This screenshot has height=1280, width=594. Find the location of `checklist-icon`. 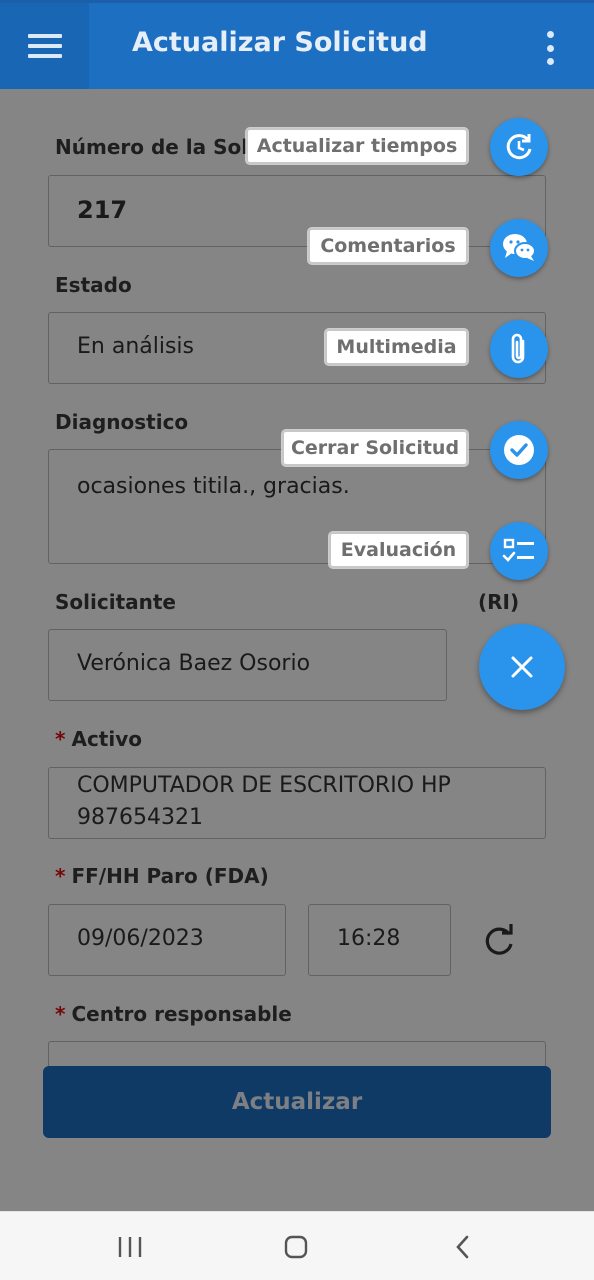

checklist-icon is located at coordinates (518, 550).